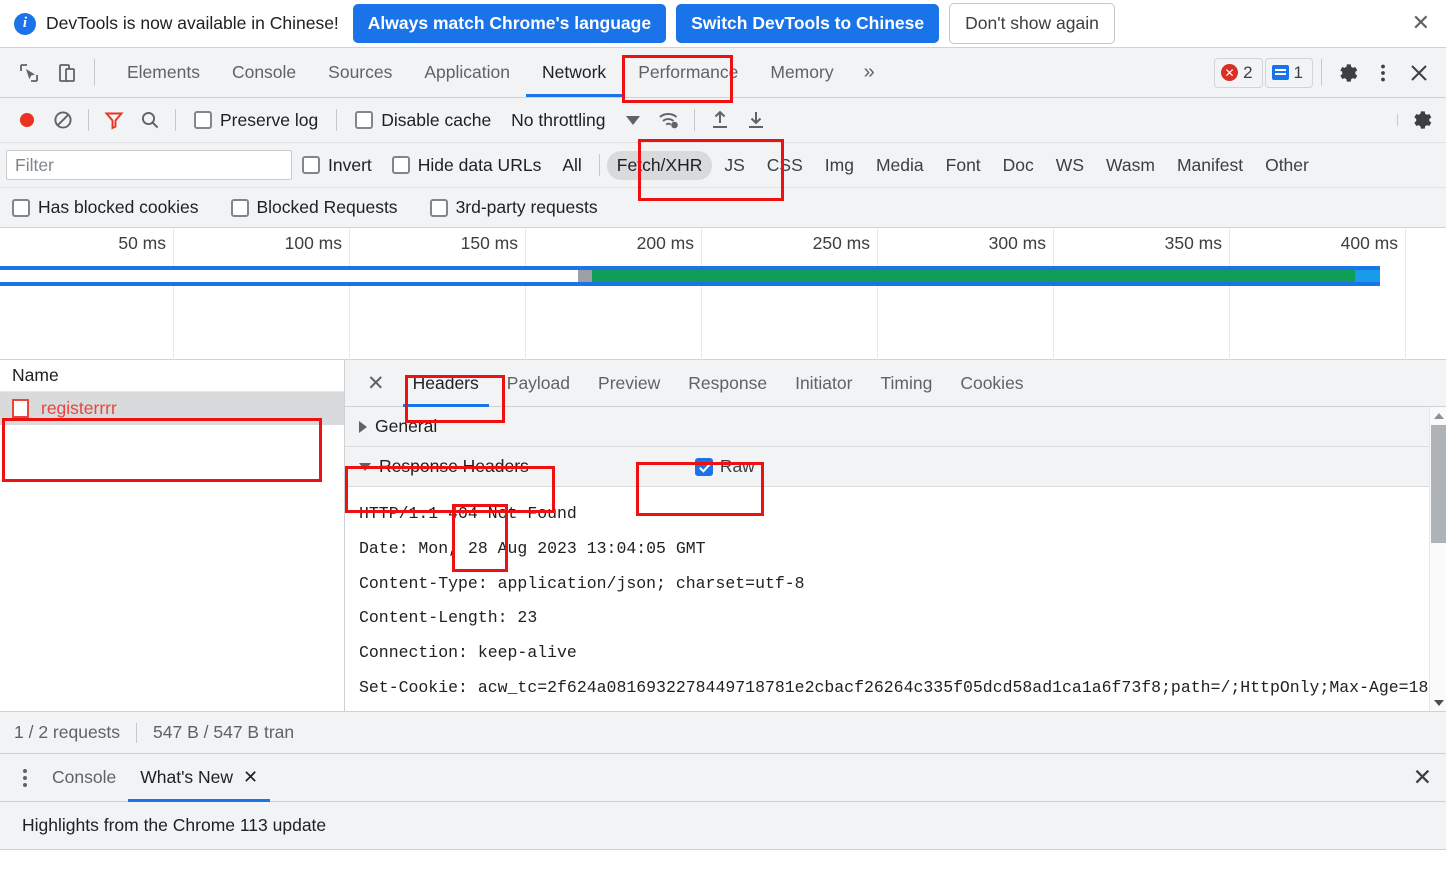 This screenshot has width=1446, height=873. I want to click on network-control-toolbar: Preserve log Disable cache No throttling, so click(723, 120).